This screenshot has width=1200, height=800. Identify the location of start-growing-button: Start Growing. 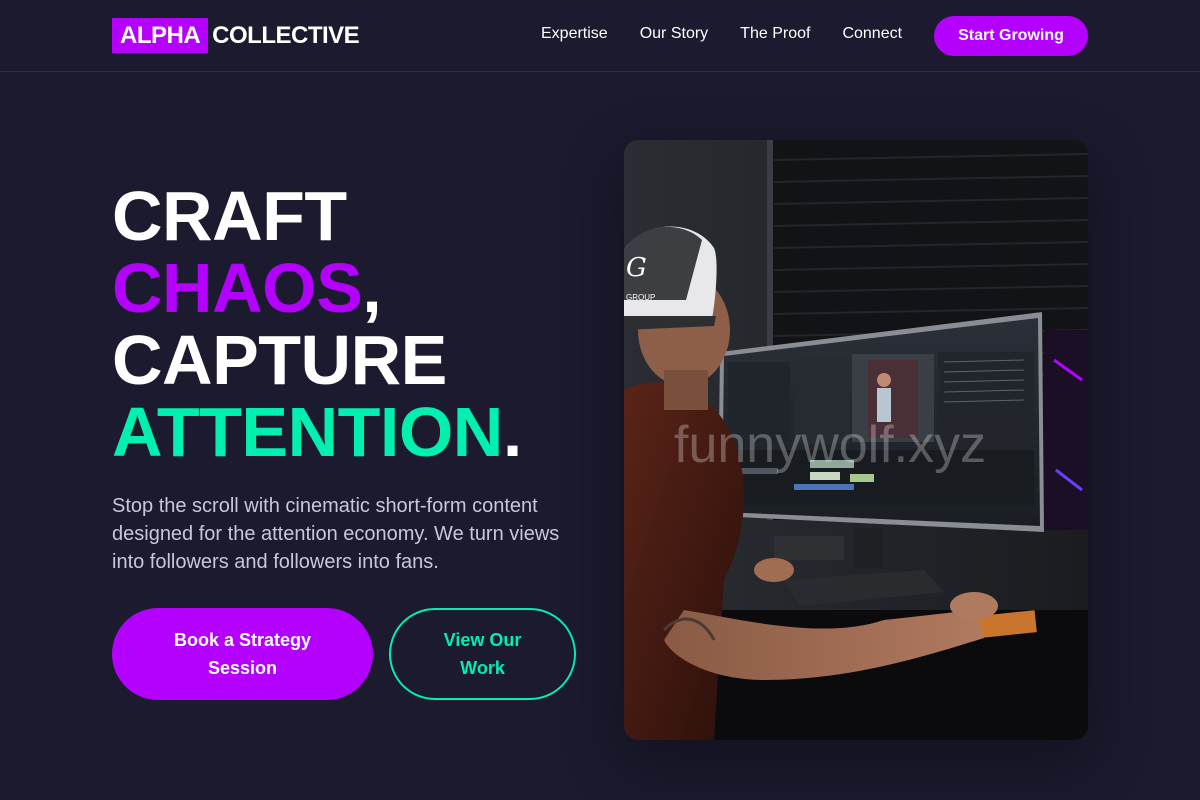
(1011, 36).